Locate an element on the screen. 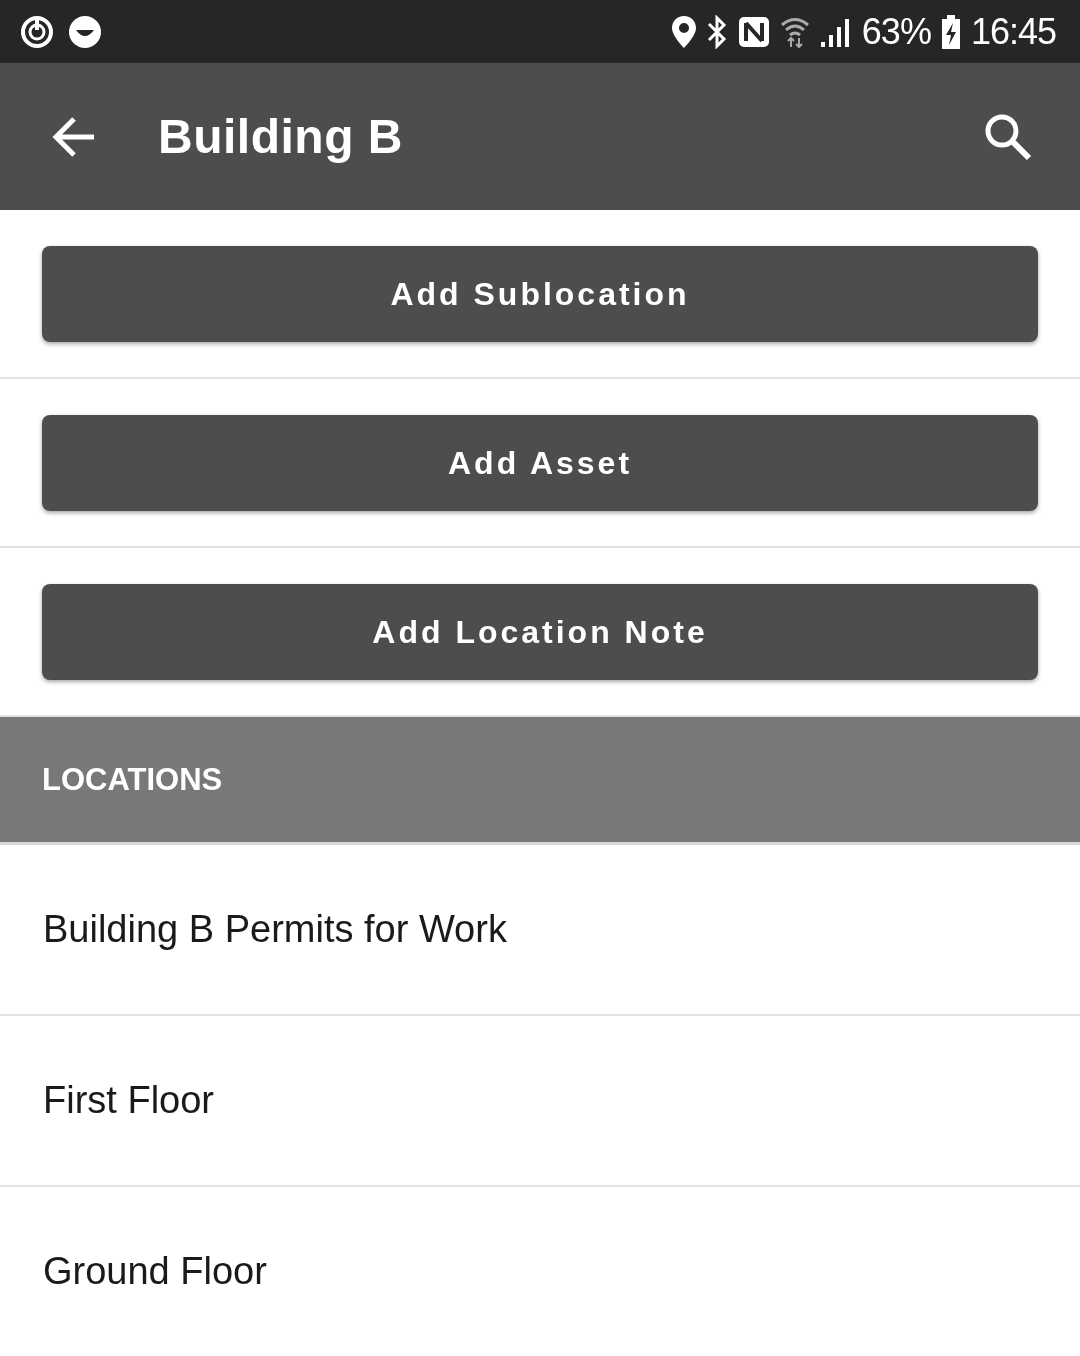  section-header: LOCATIONS is located at coordinates (132, 779).